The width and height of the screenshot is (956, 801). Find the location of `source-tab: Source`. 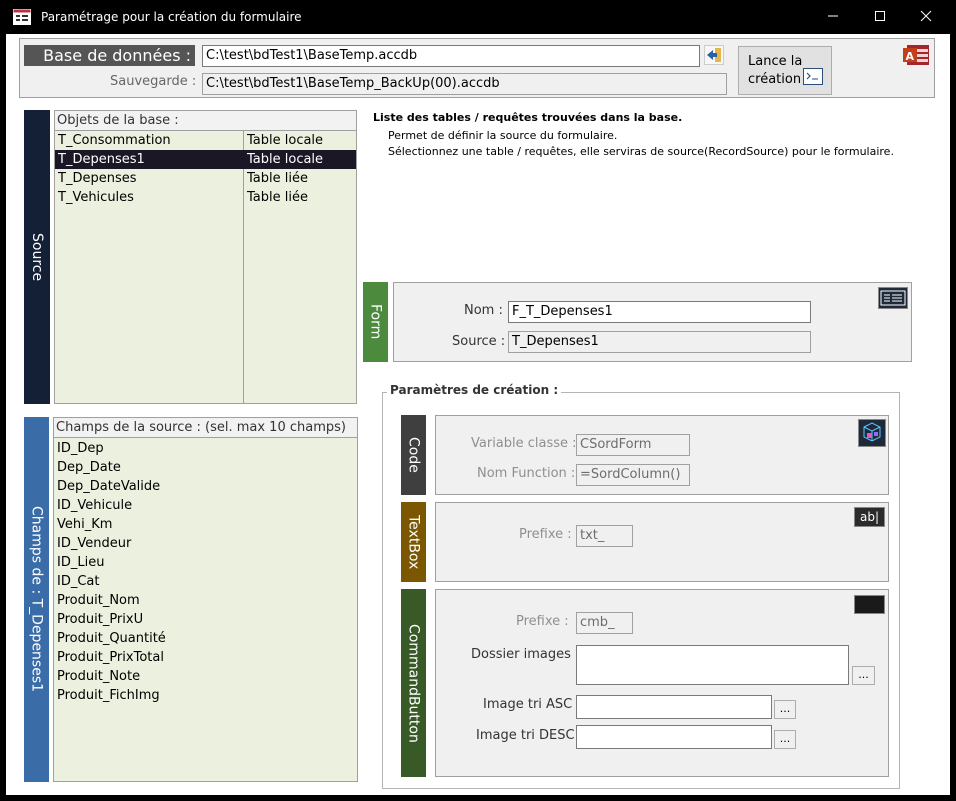

source-tab: Source is located at coordinates (37, 257).